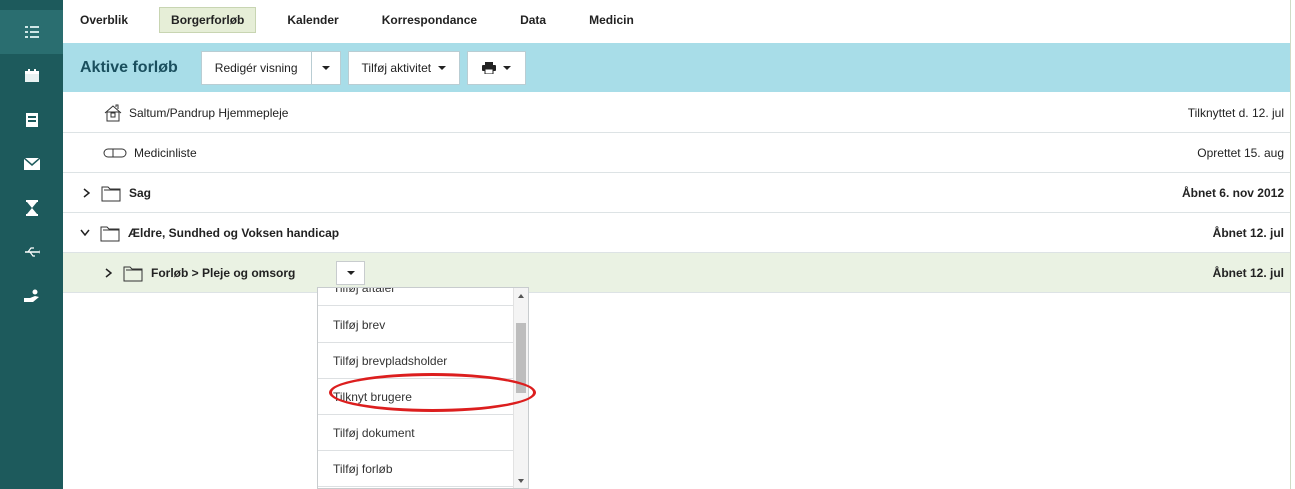  What do you see at coordinates (234, 232) in the screenshot?
I see `row-label: Ældre, Sundhed og Voksen handicap` at bounding box center [234, 232].